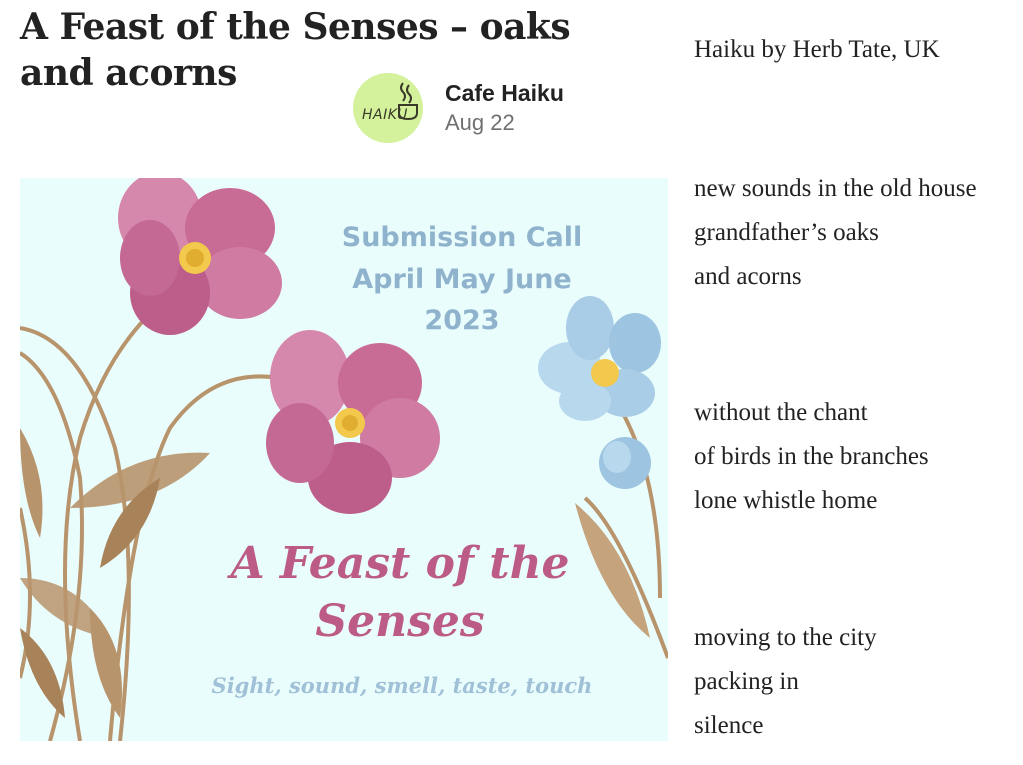  Describe the element at coordinates (295, 27) in the screenshot. I see `post-title-line-1: A Feast of the Senses – oaks` at that location.